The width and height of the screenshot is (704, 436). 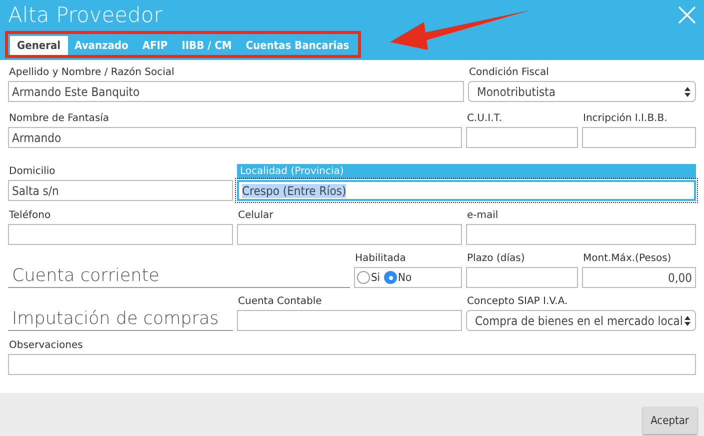 I want to click on field-label: Condición Fiscal, so click(x=509, y=72).